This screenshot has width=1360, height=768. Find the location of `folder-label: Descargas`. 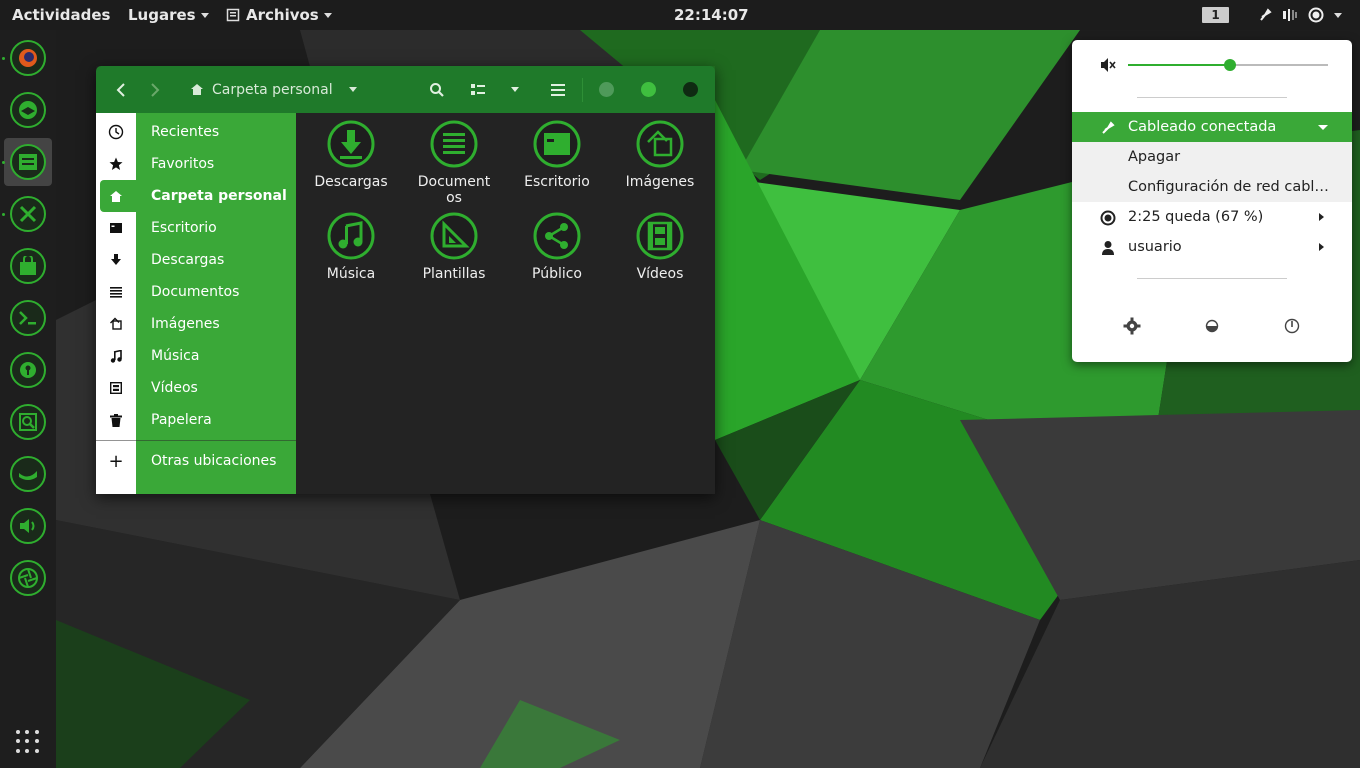

folder-label: Descargas is located at coordinates (351, 182).